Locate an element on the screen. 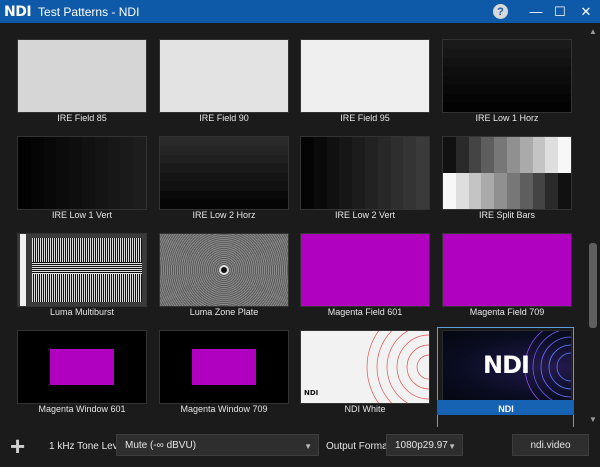  pattern-label: Magenta Window 601 is located at coordinates (82, 409).